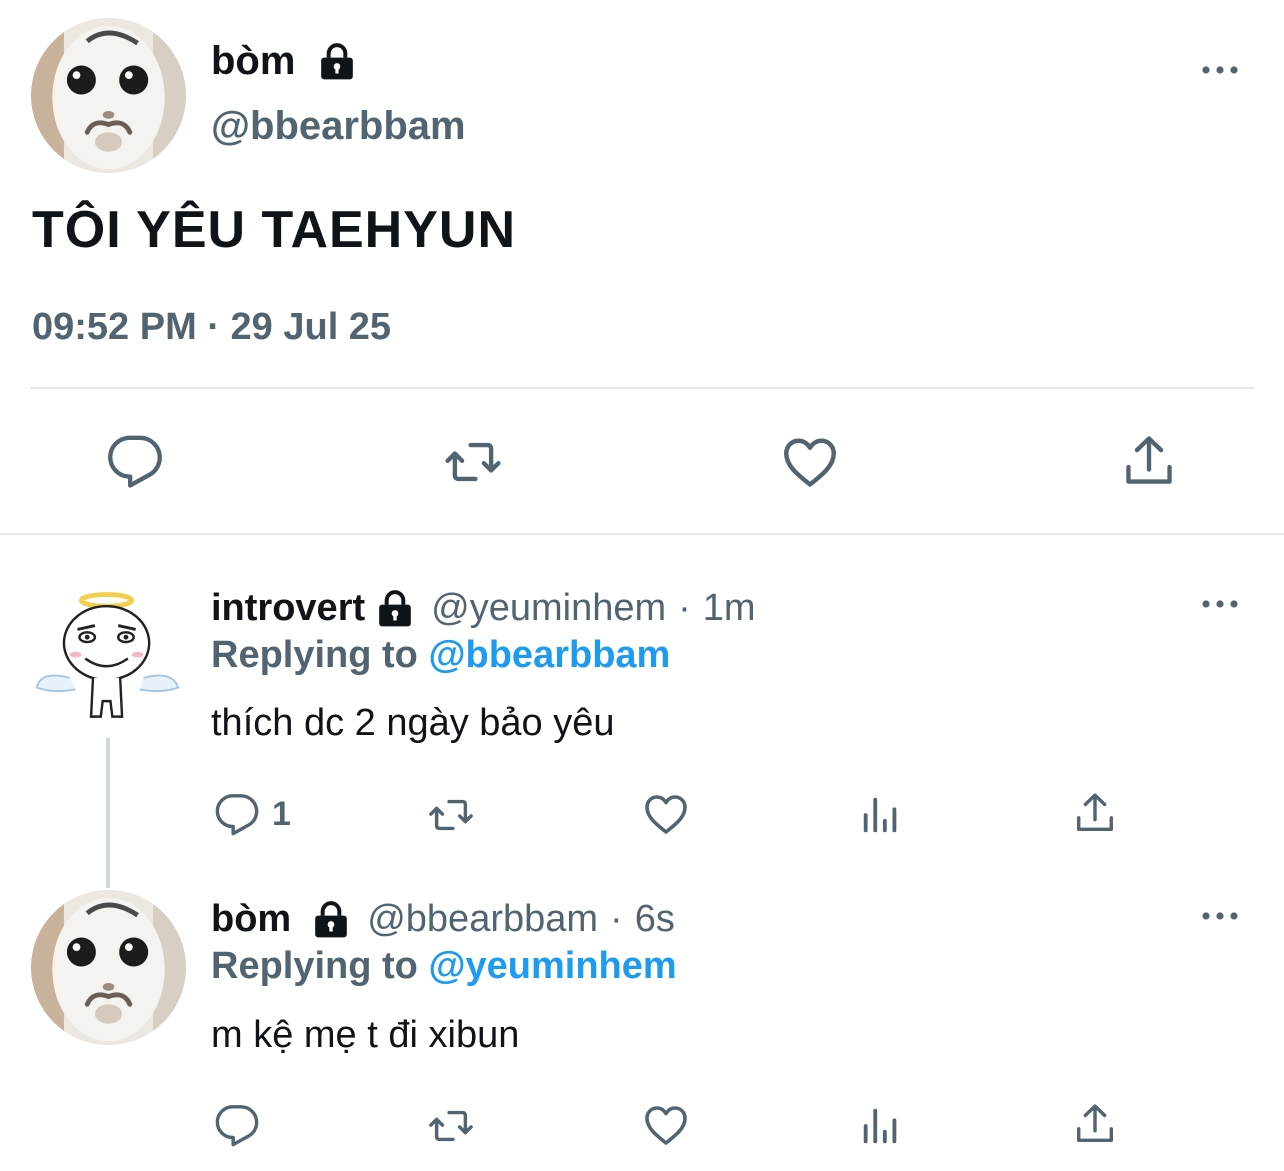 Image resolution: width=1284 pixels, height=1171 pixels. I want to click on divider, so click(642, 388).